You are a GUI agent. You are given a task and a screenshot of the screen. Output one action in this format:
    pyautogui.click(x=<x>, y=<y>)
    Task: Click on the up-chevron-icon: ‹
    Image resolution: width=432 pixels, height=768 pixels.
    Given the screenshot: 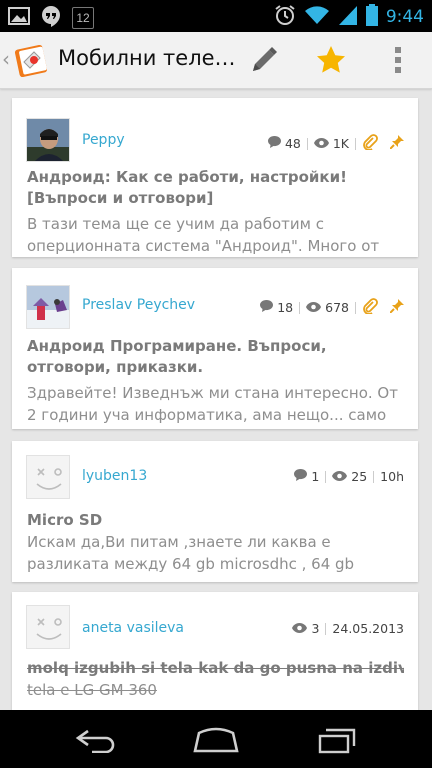 What is the action you would take?
    pyautogui.click(x=6, y=59)
    